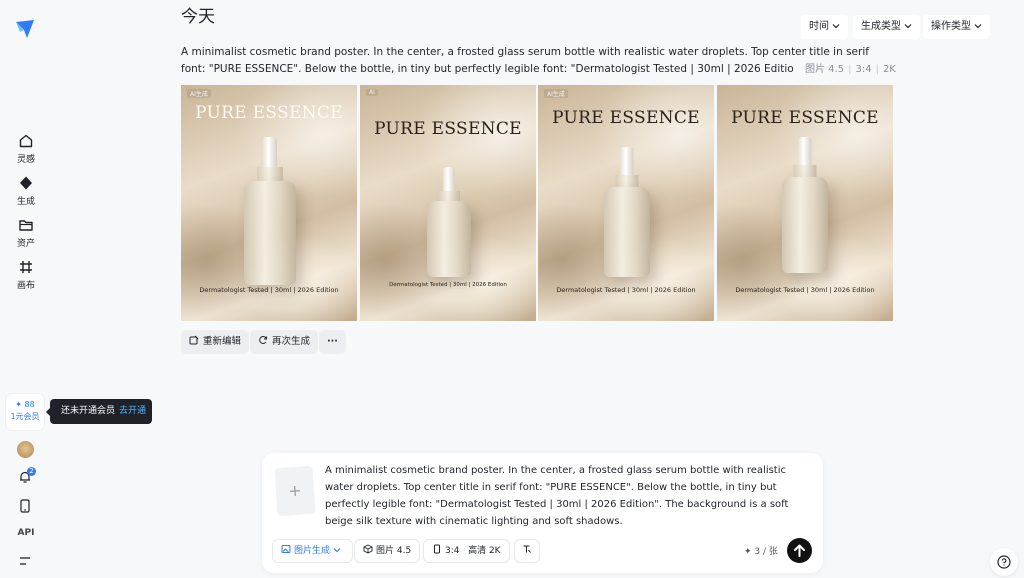 Image resolution: width=1024 pixels, height=578 pixels. I want to click on quality-label: 高清 2K, so click(484, 551).